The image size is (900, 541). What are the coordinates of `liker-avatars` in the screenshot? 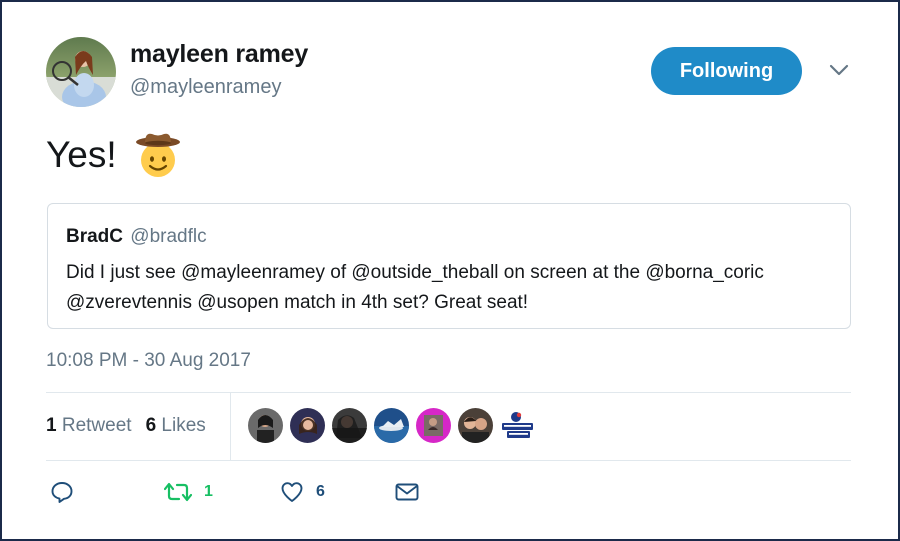 It's located at (391, 425).